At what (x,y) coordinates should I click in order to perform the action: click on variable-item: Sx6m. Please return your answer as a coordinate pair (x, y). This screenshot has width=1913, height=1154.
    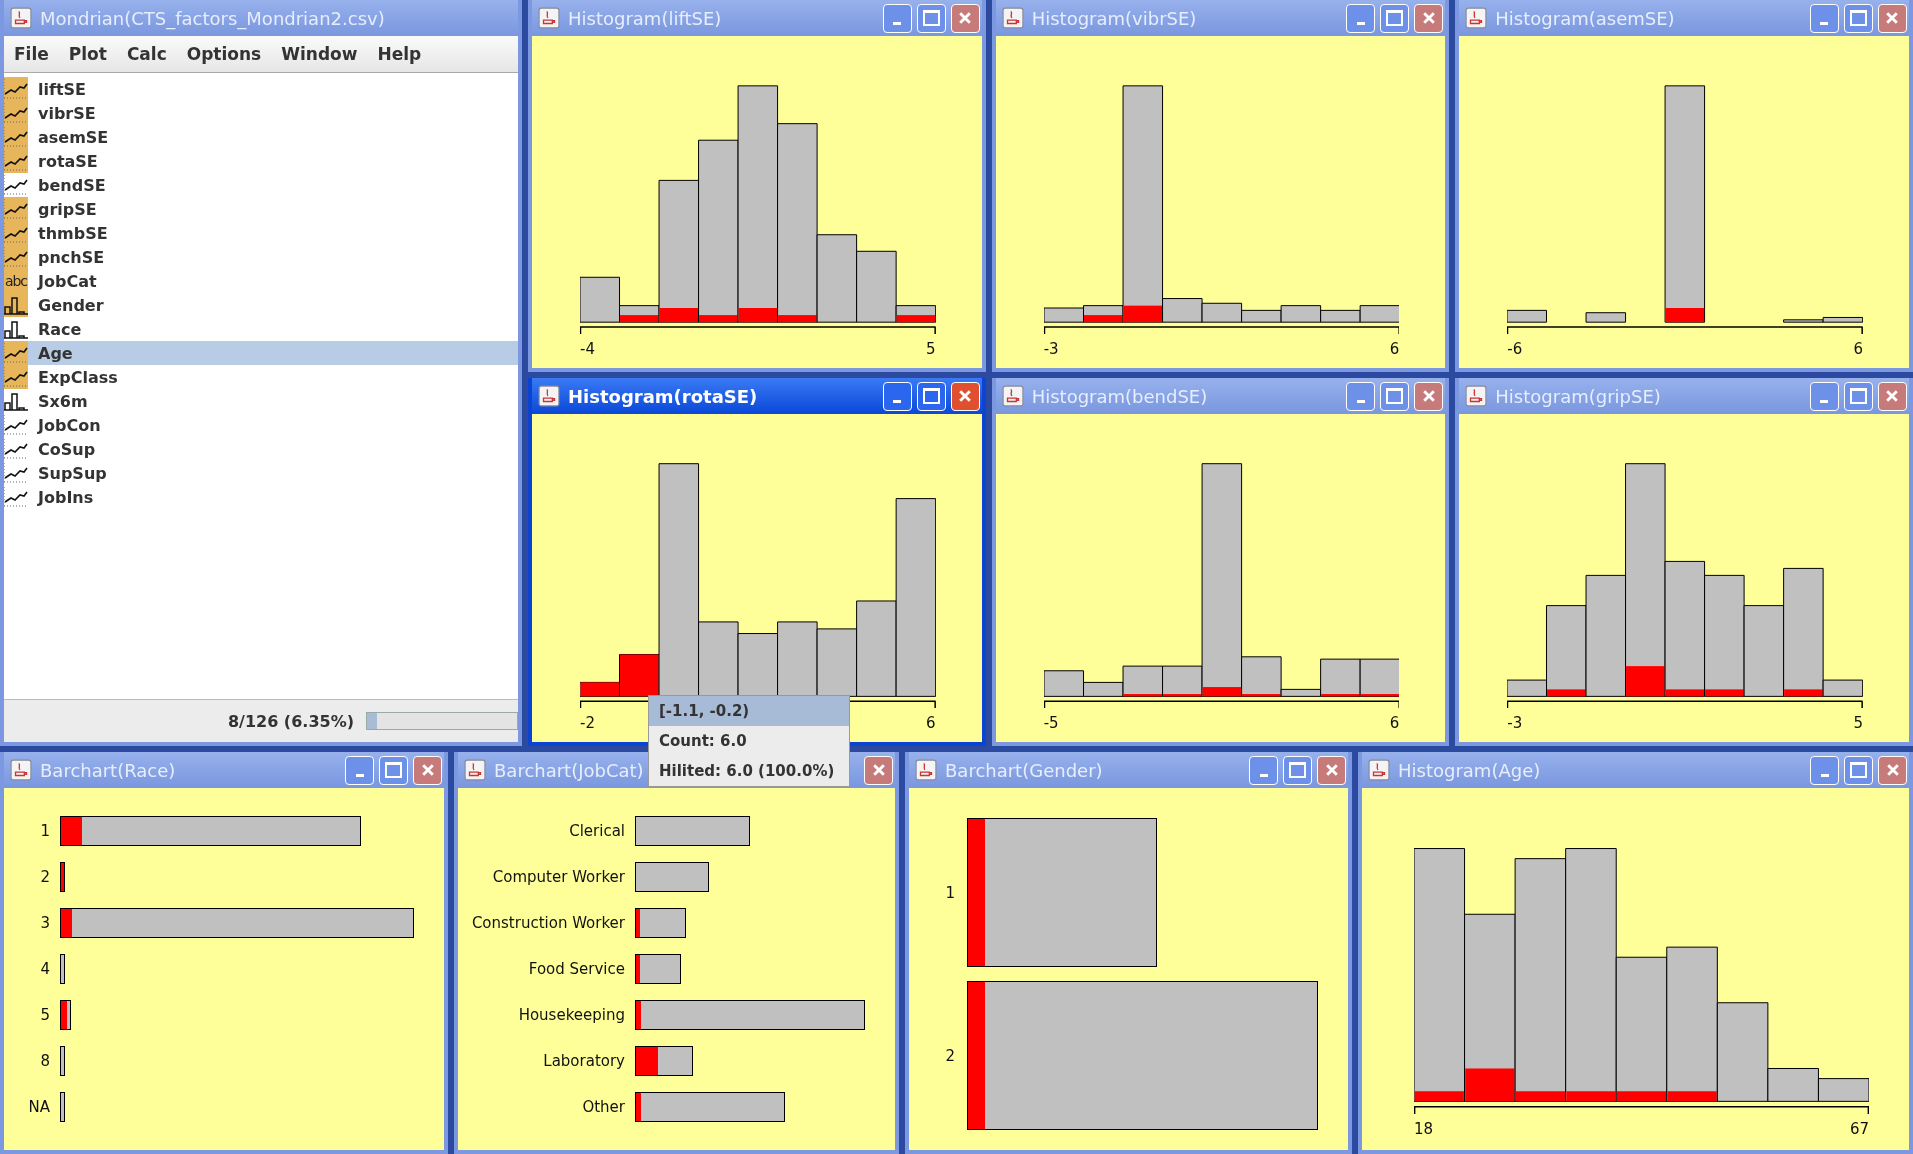
    Looking at the image, I should click on (261, 401).